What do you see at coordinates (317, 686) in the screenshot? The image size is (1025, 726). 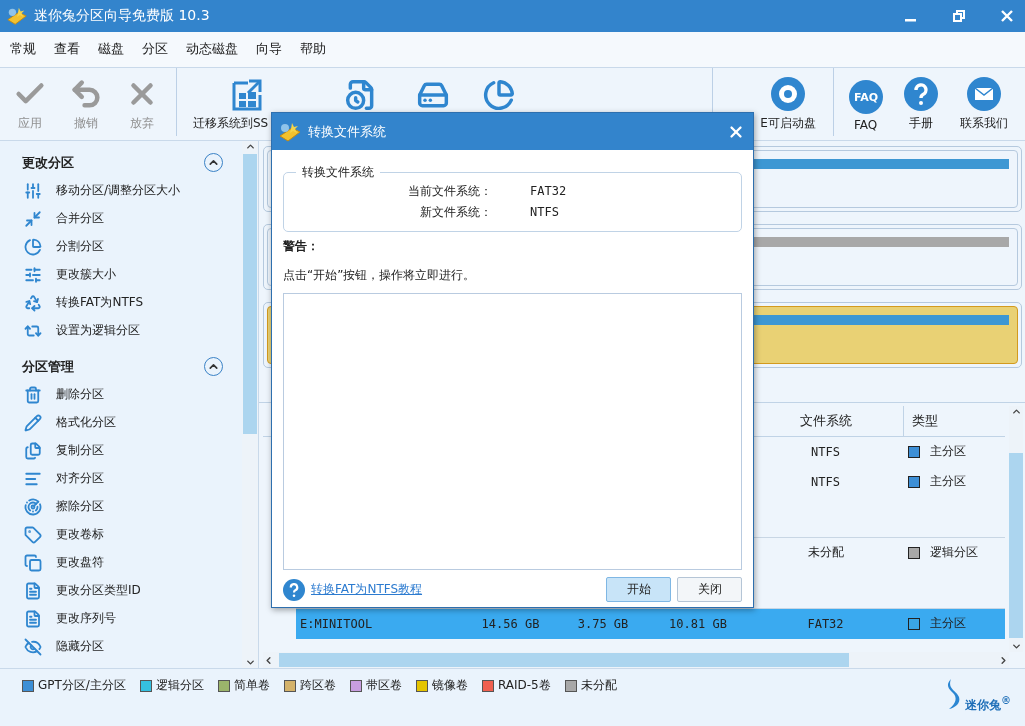 I see `legend-label: 跨区卷` at bounding box center [317, 686].